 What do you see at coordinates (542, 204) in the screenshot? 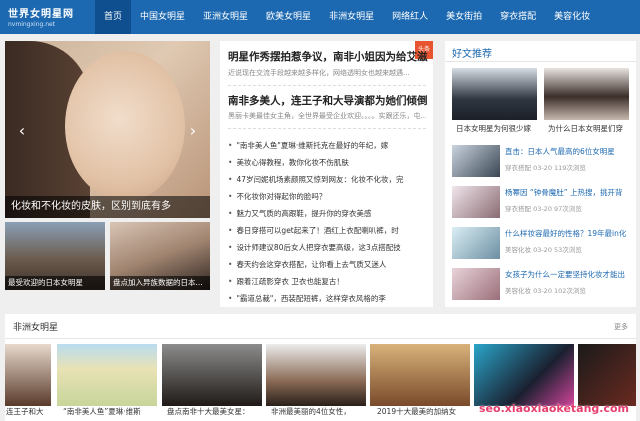
I see `recommended-row: 杨幂因 “钟骨魔肚” 上热搜，挑开背 穿衣搭配 03-20 97次浏览` at bounding box center [542, 204].